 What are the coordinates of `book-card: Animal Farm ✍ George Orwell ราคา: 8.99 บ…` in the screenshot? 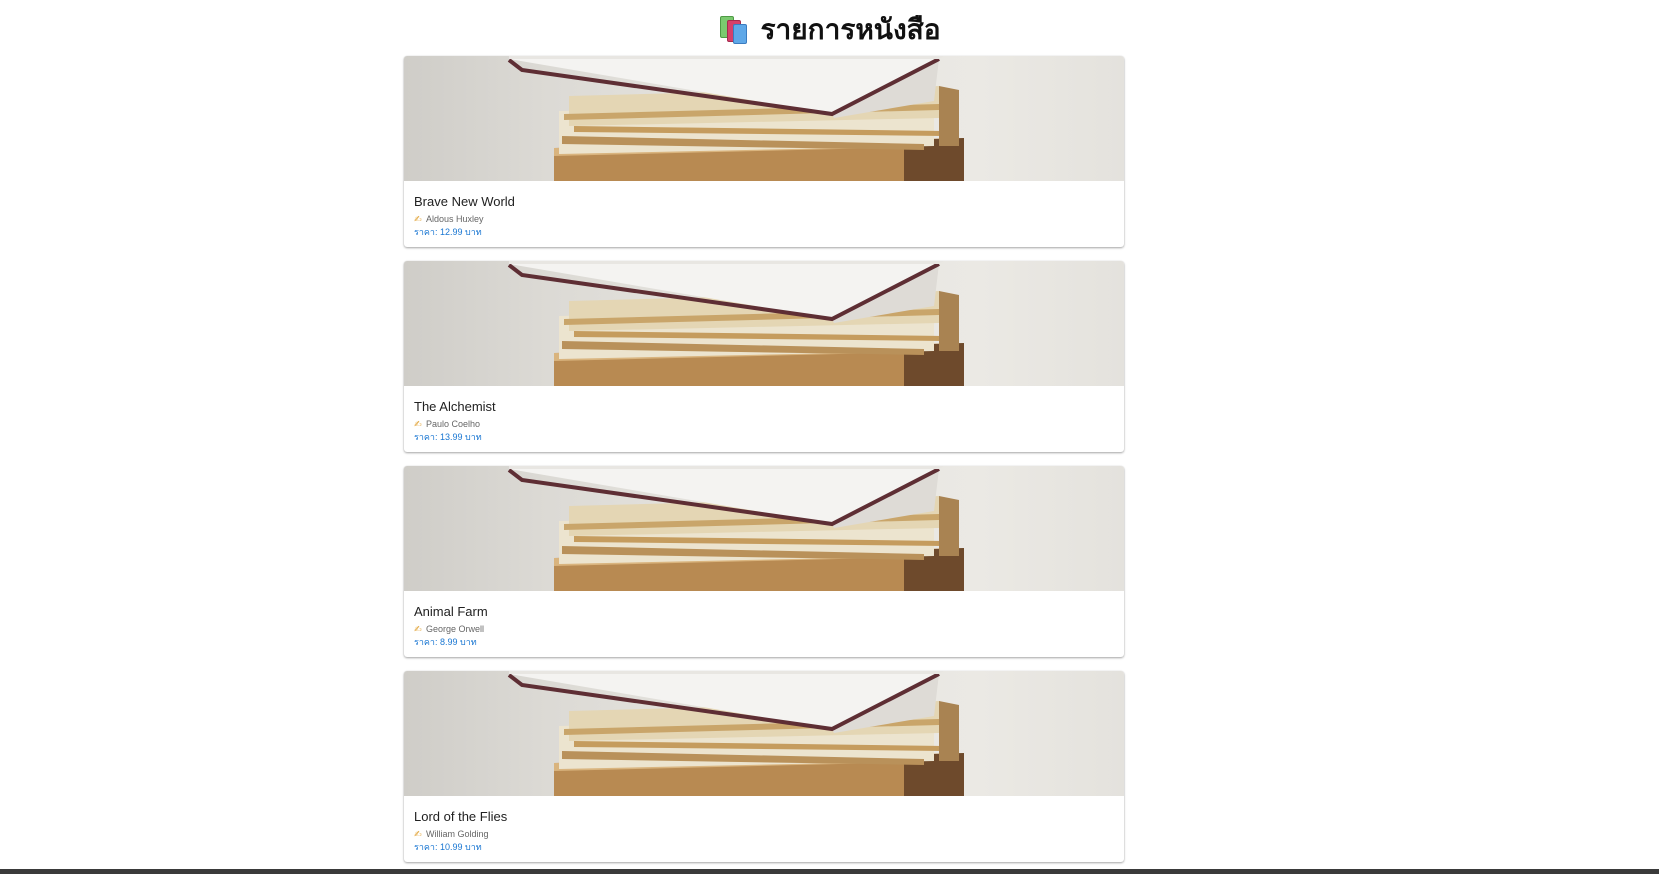 It's located at (764, 561).